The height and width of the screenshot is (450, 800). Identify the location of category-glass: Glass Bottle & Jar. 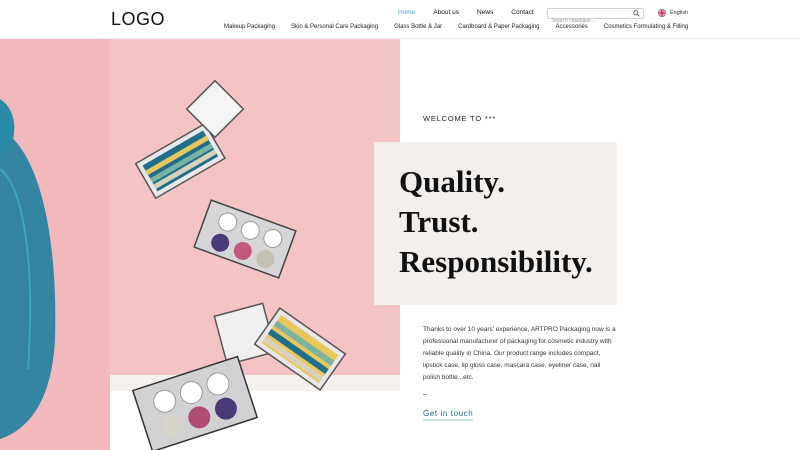
(418, 27).